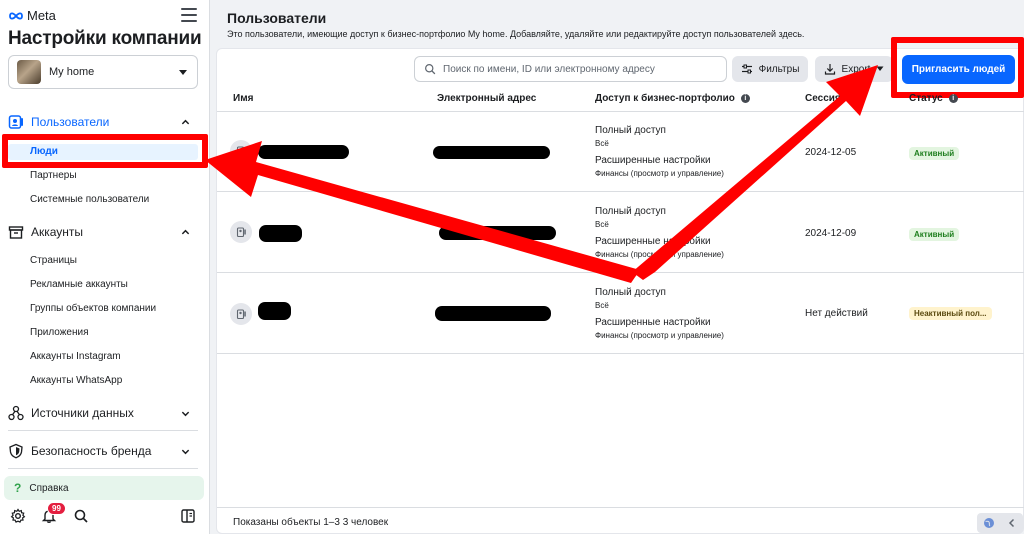 This screenshot has width=1024, height=534. Describe the element at coordinates (89, 200) in the screenshot. I see `sidebar-item-system-users: Системные пользователи` at that location.